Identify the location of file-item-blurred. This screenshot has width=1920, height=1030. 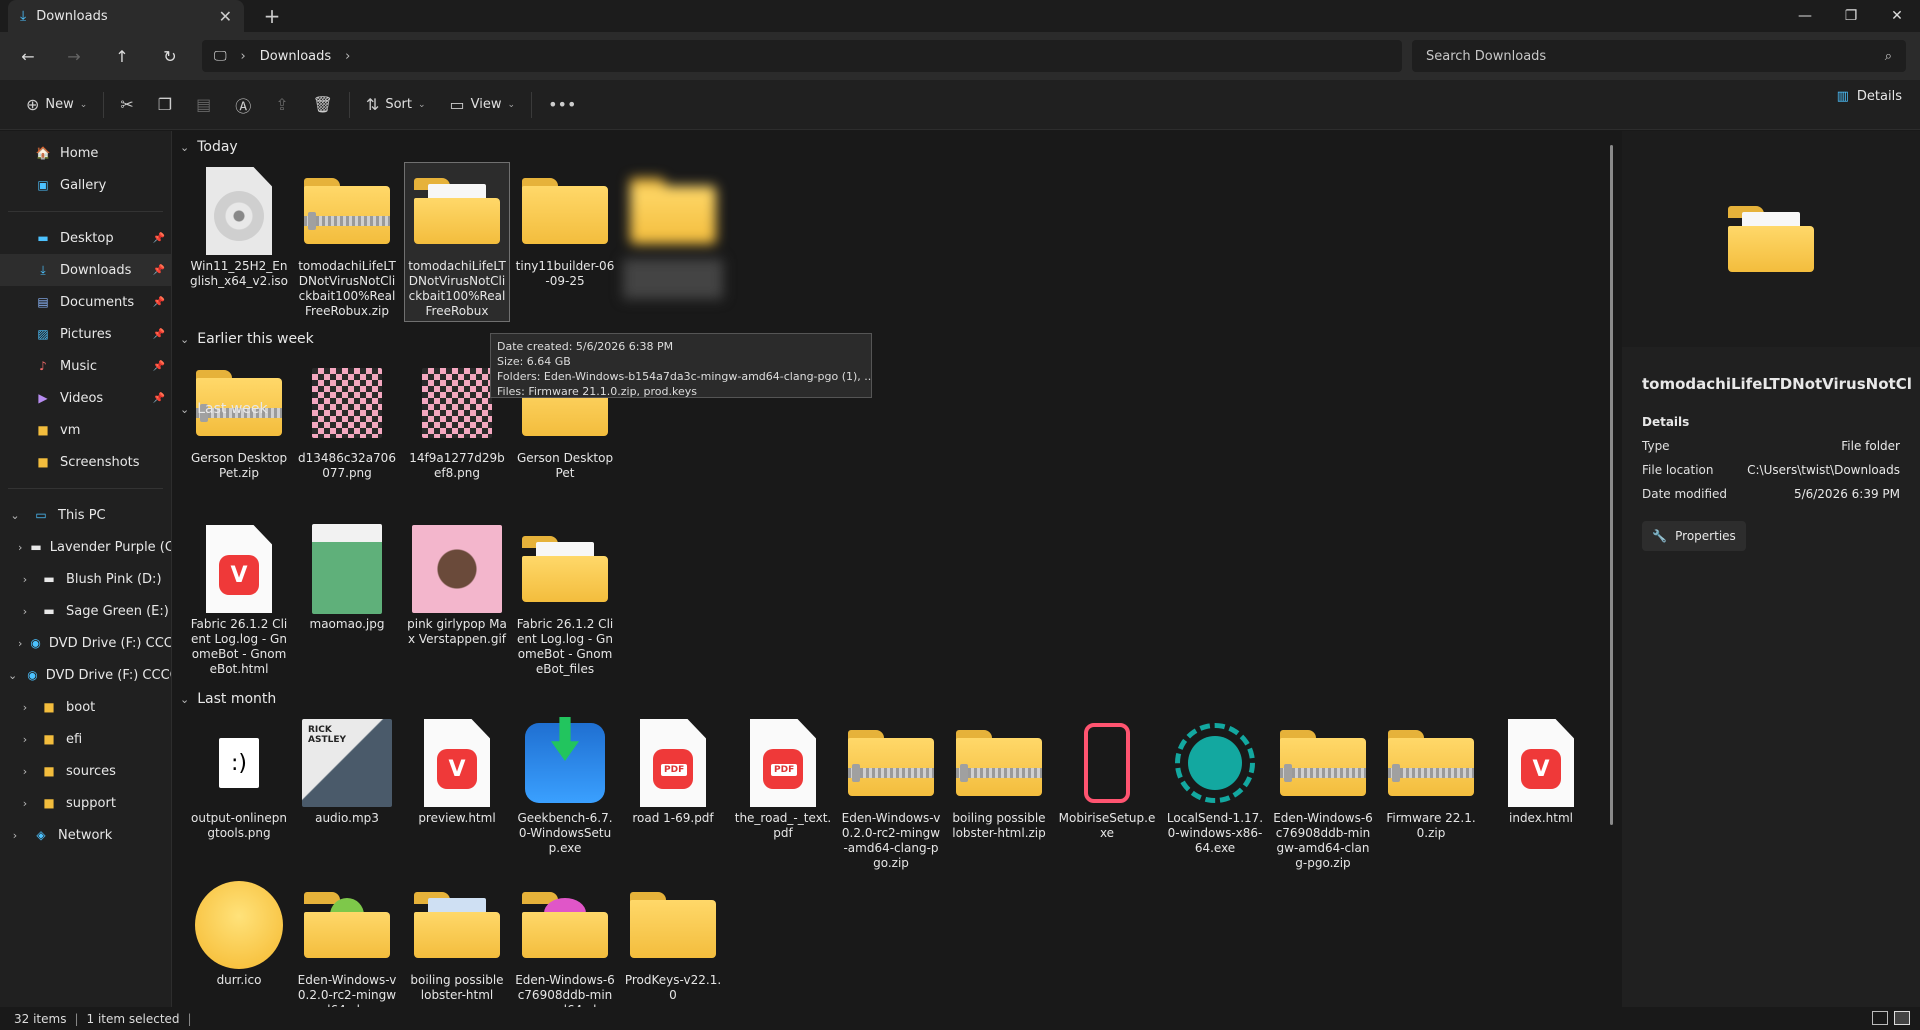
(673, 231).